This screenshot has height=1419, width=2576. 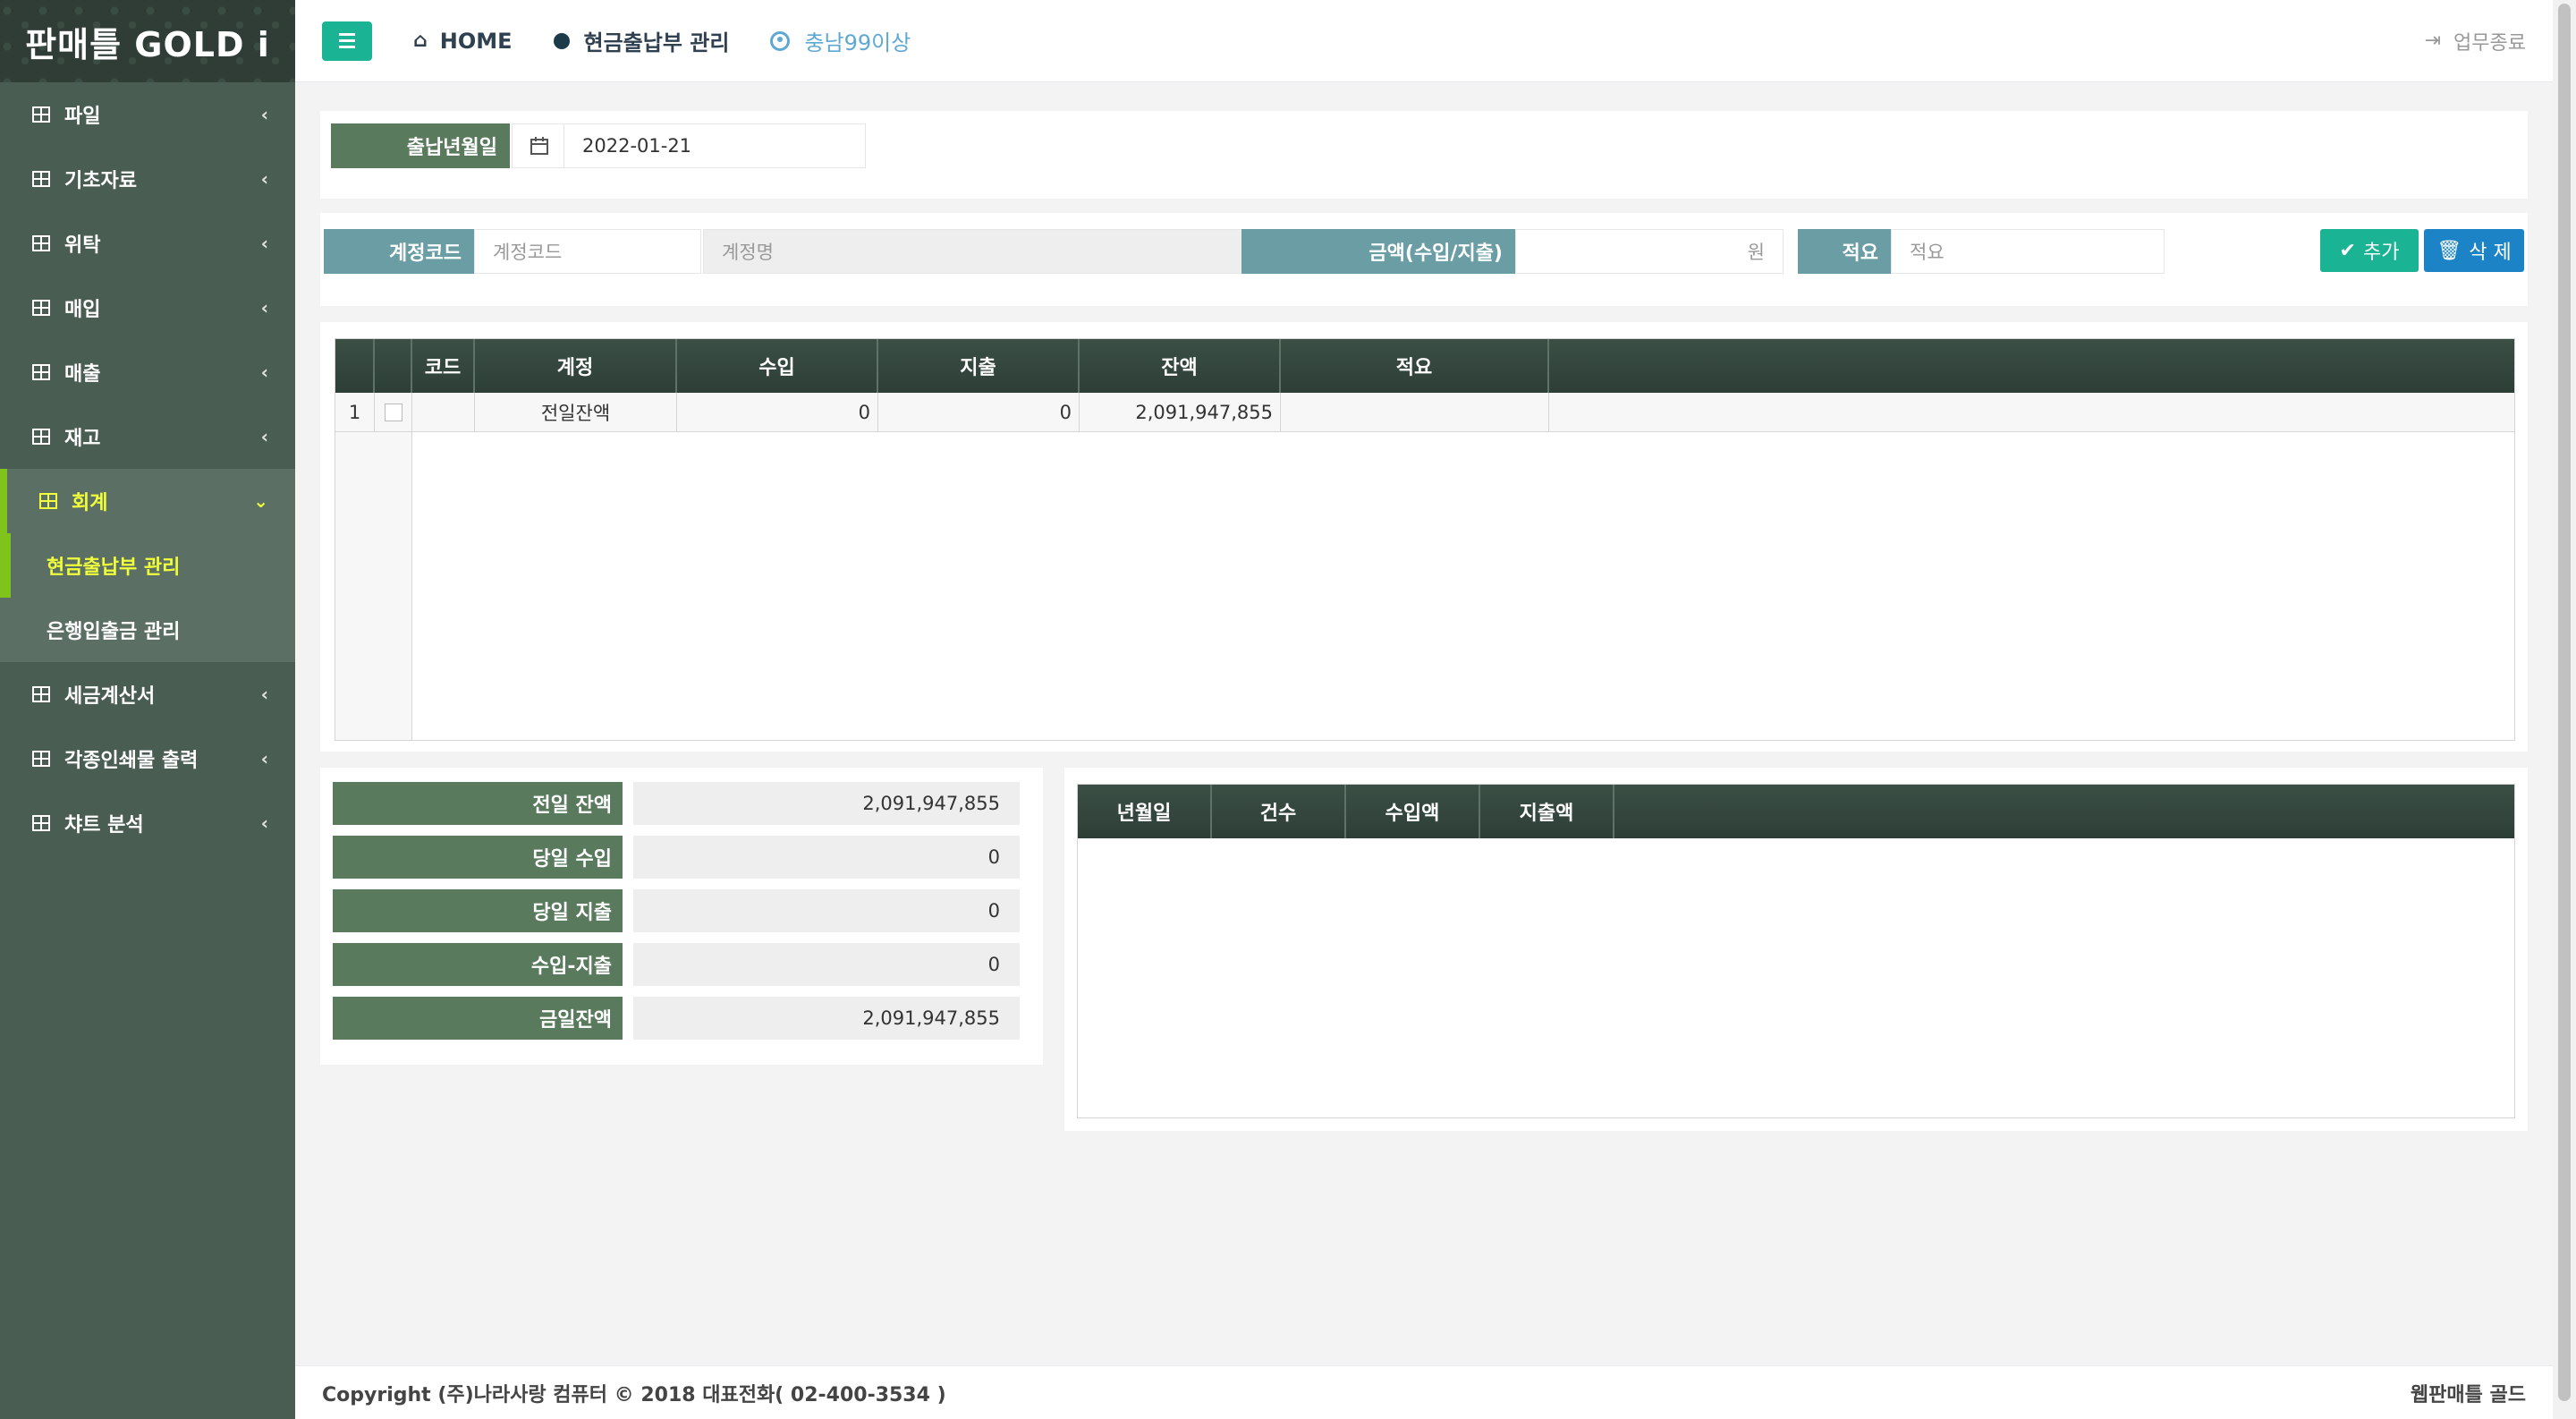 What do you see at coordinates (1378, 251) in the screenshot?
I see `amount-label: 금액(수입/지출)` at bounding box center [1378, 251].